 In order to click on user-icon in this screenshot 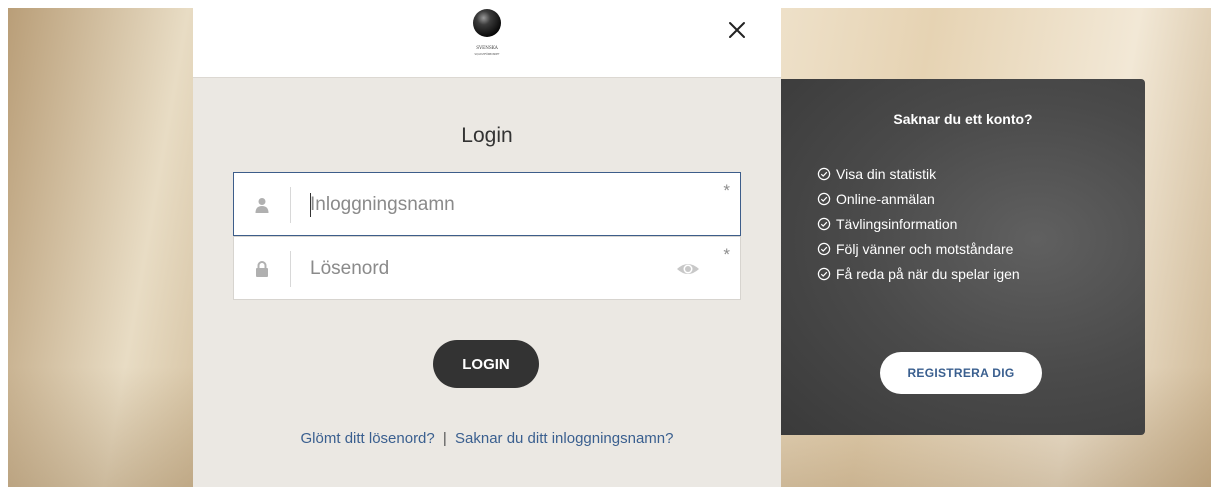, I will do `click(262, 205)`.